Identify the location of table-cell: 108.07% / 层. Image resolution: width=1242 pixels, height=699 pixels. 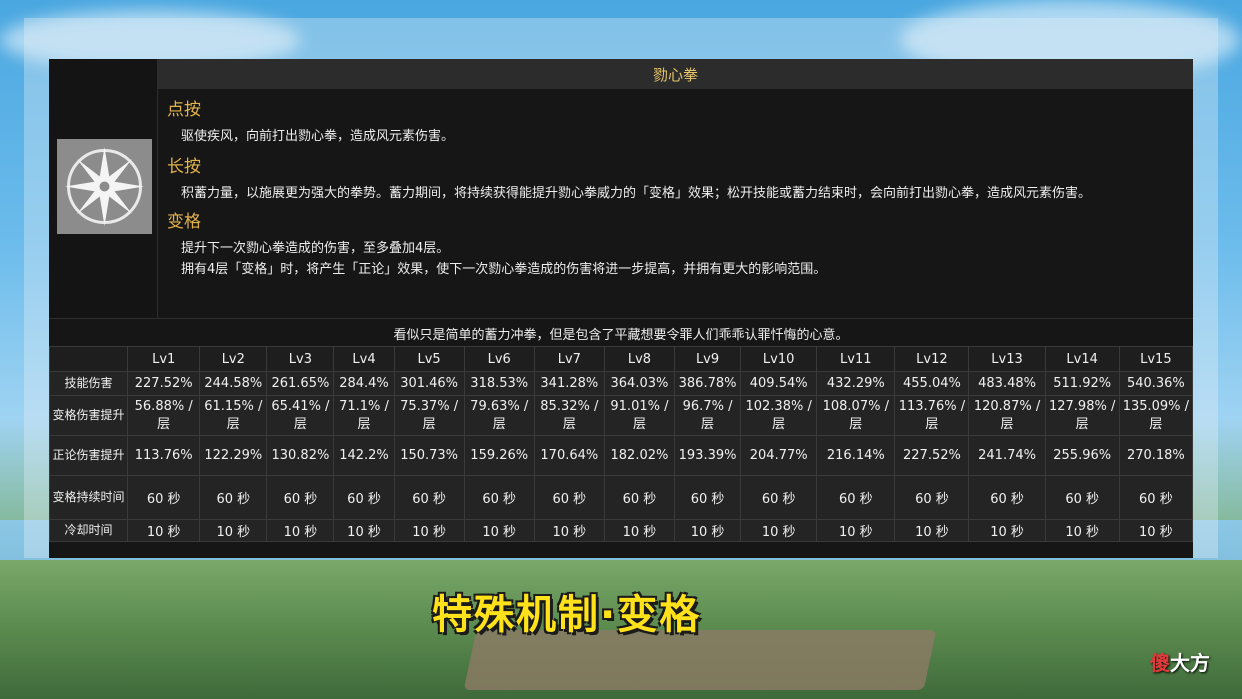
(856, 415).